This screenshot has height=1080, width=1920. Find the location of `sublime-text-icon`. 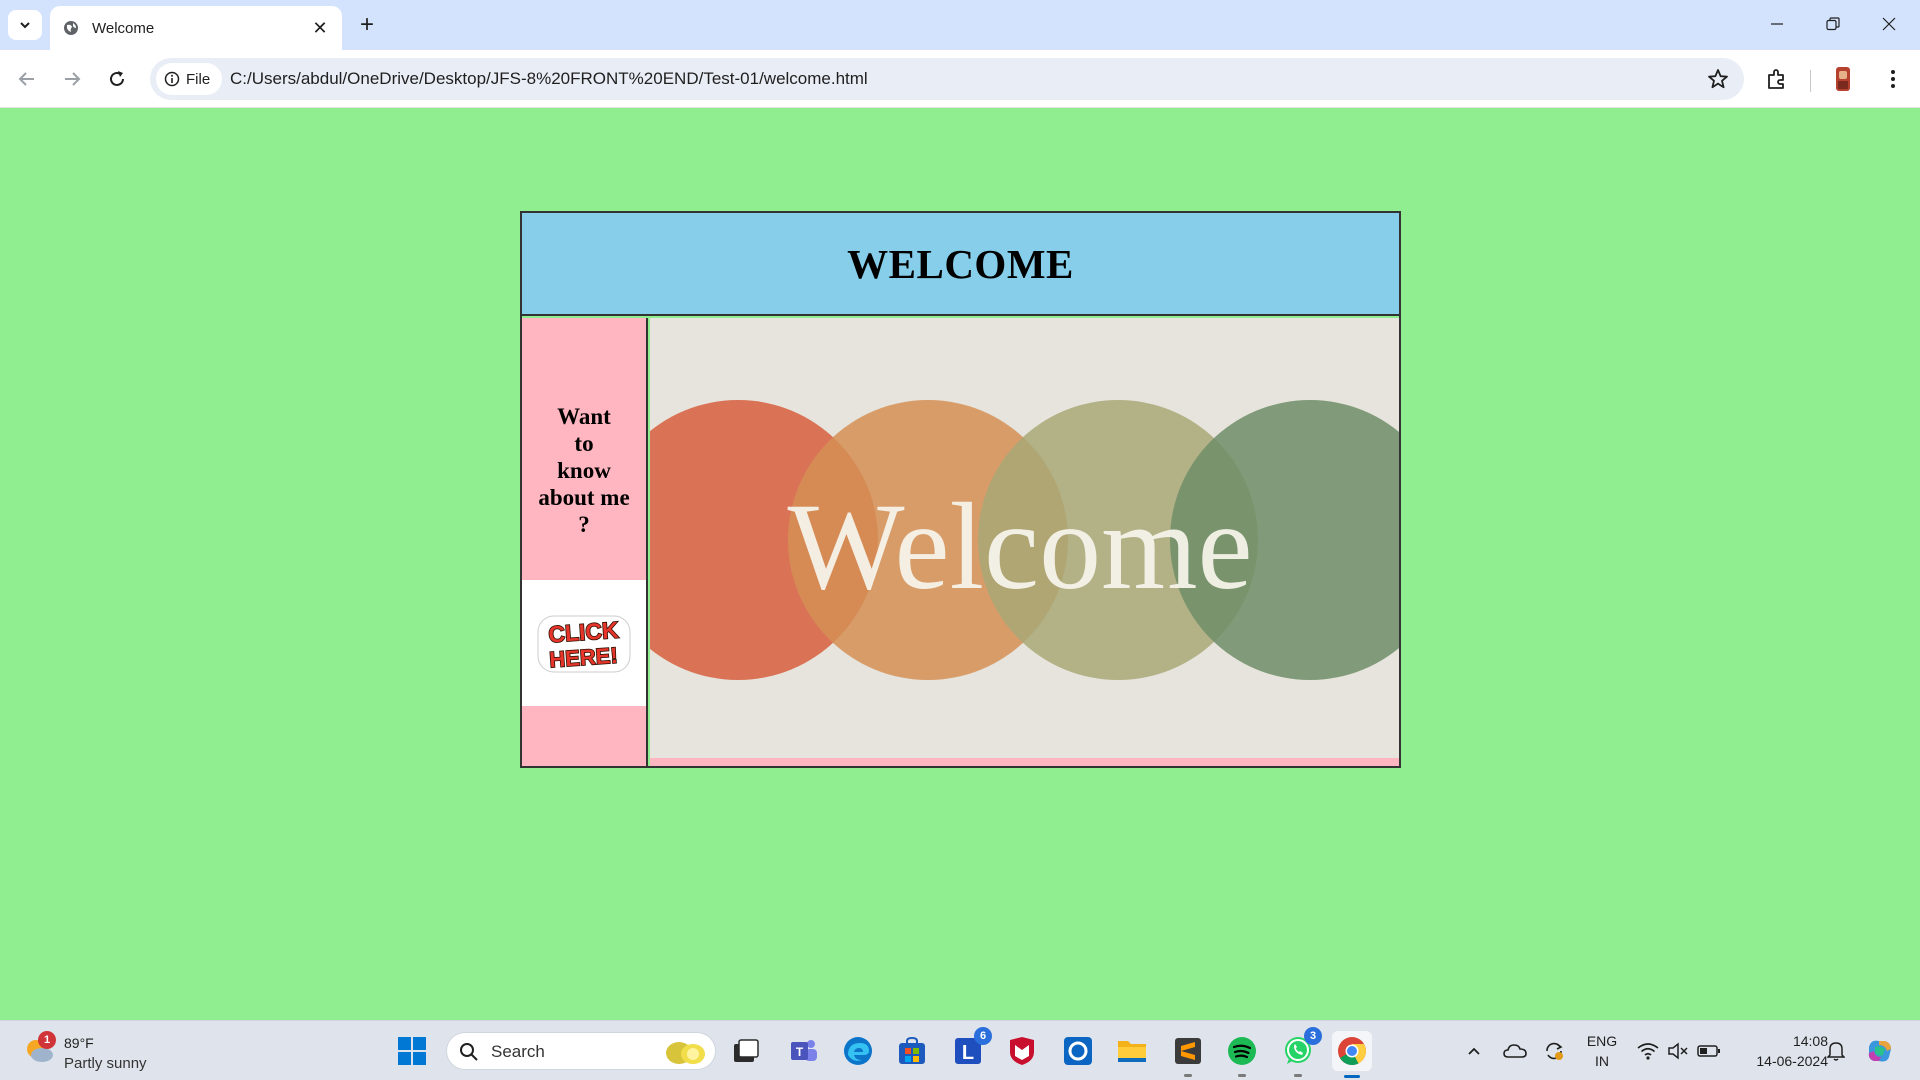

sublime-text-icon is located at coordinates (1188, 1054).